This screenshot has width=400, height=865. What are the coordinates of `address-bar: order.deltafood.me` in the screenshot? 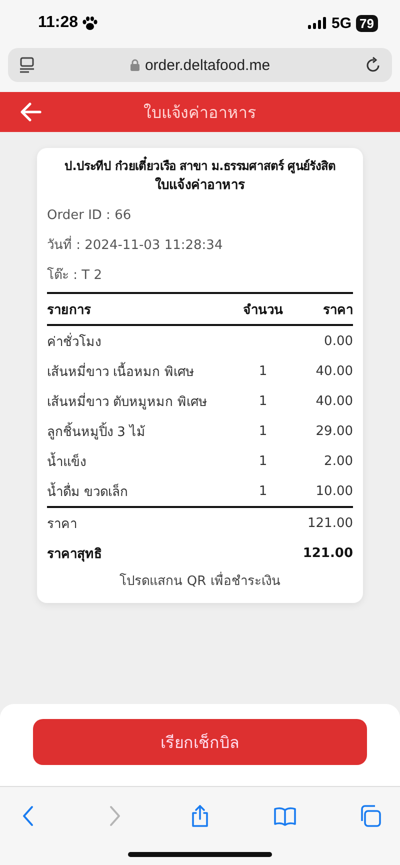 It's located at (200, 65).